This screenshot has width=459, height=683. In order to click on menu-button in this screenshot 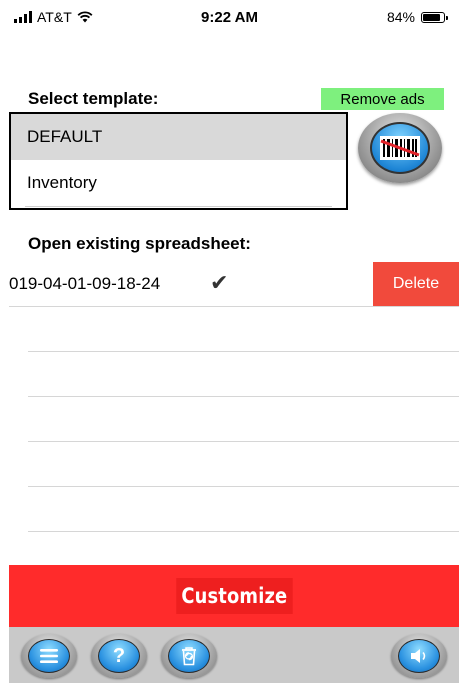, I will do `click(49, 656)`.